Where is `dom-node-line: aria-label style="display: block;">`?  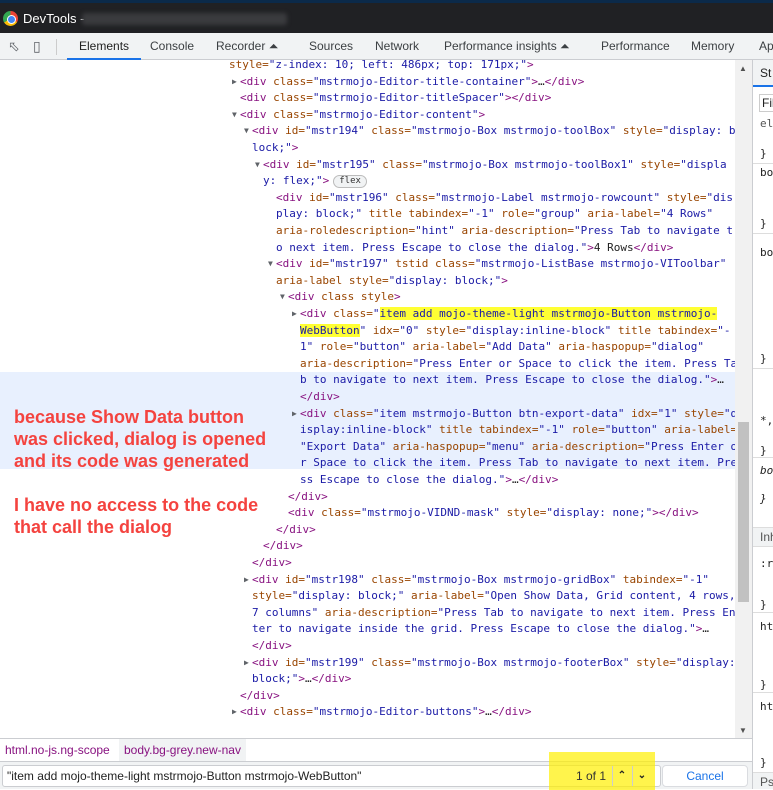 dom-node-line: aria-label style="display: block;"> is located at coordinates (392, 281).